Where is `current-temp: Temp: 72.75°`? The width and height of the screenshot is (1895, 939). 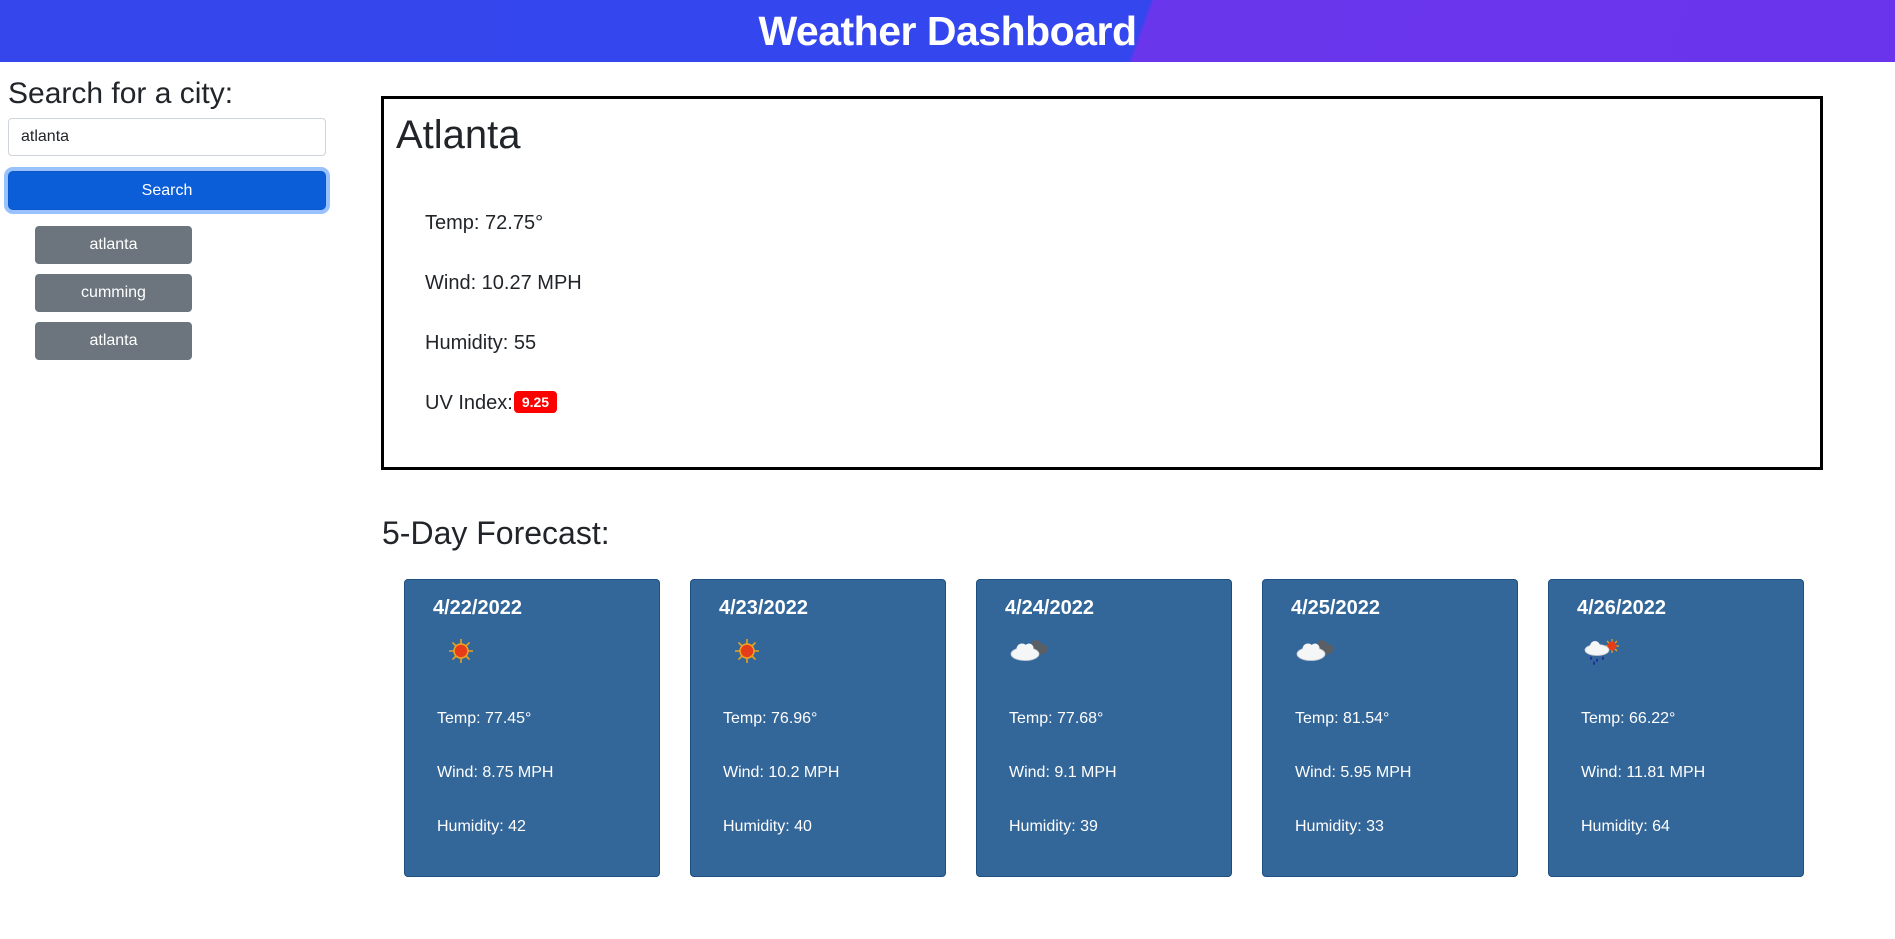 current-temp: Temp: 72.75° is located at coordinates (484, 223).